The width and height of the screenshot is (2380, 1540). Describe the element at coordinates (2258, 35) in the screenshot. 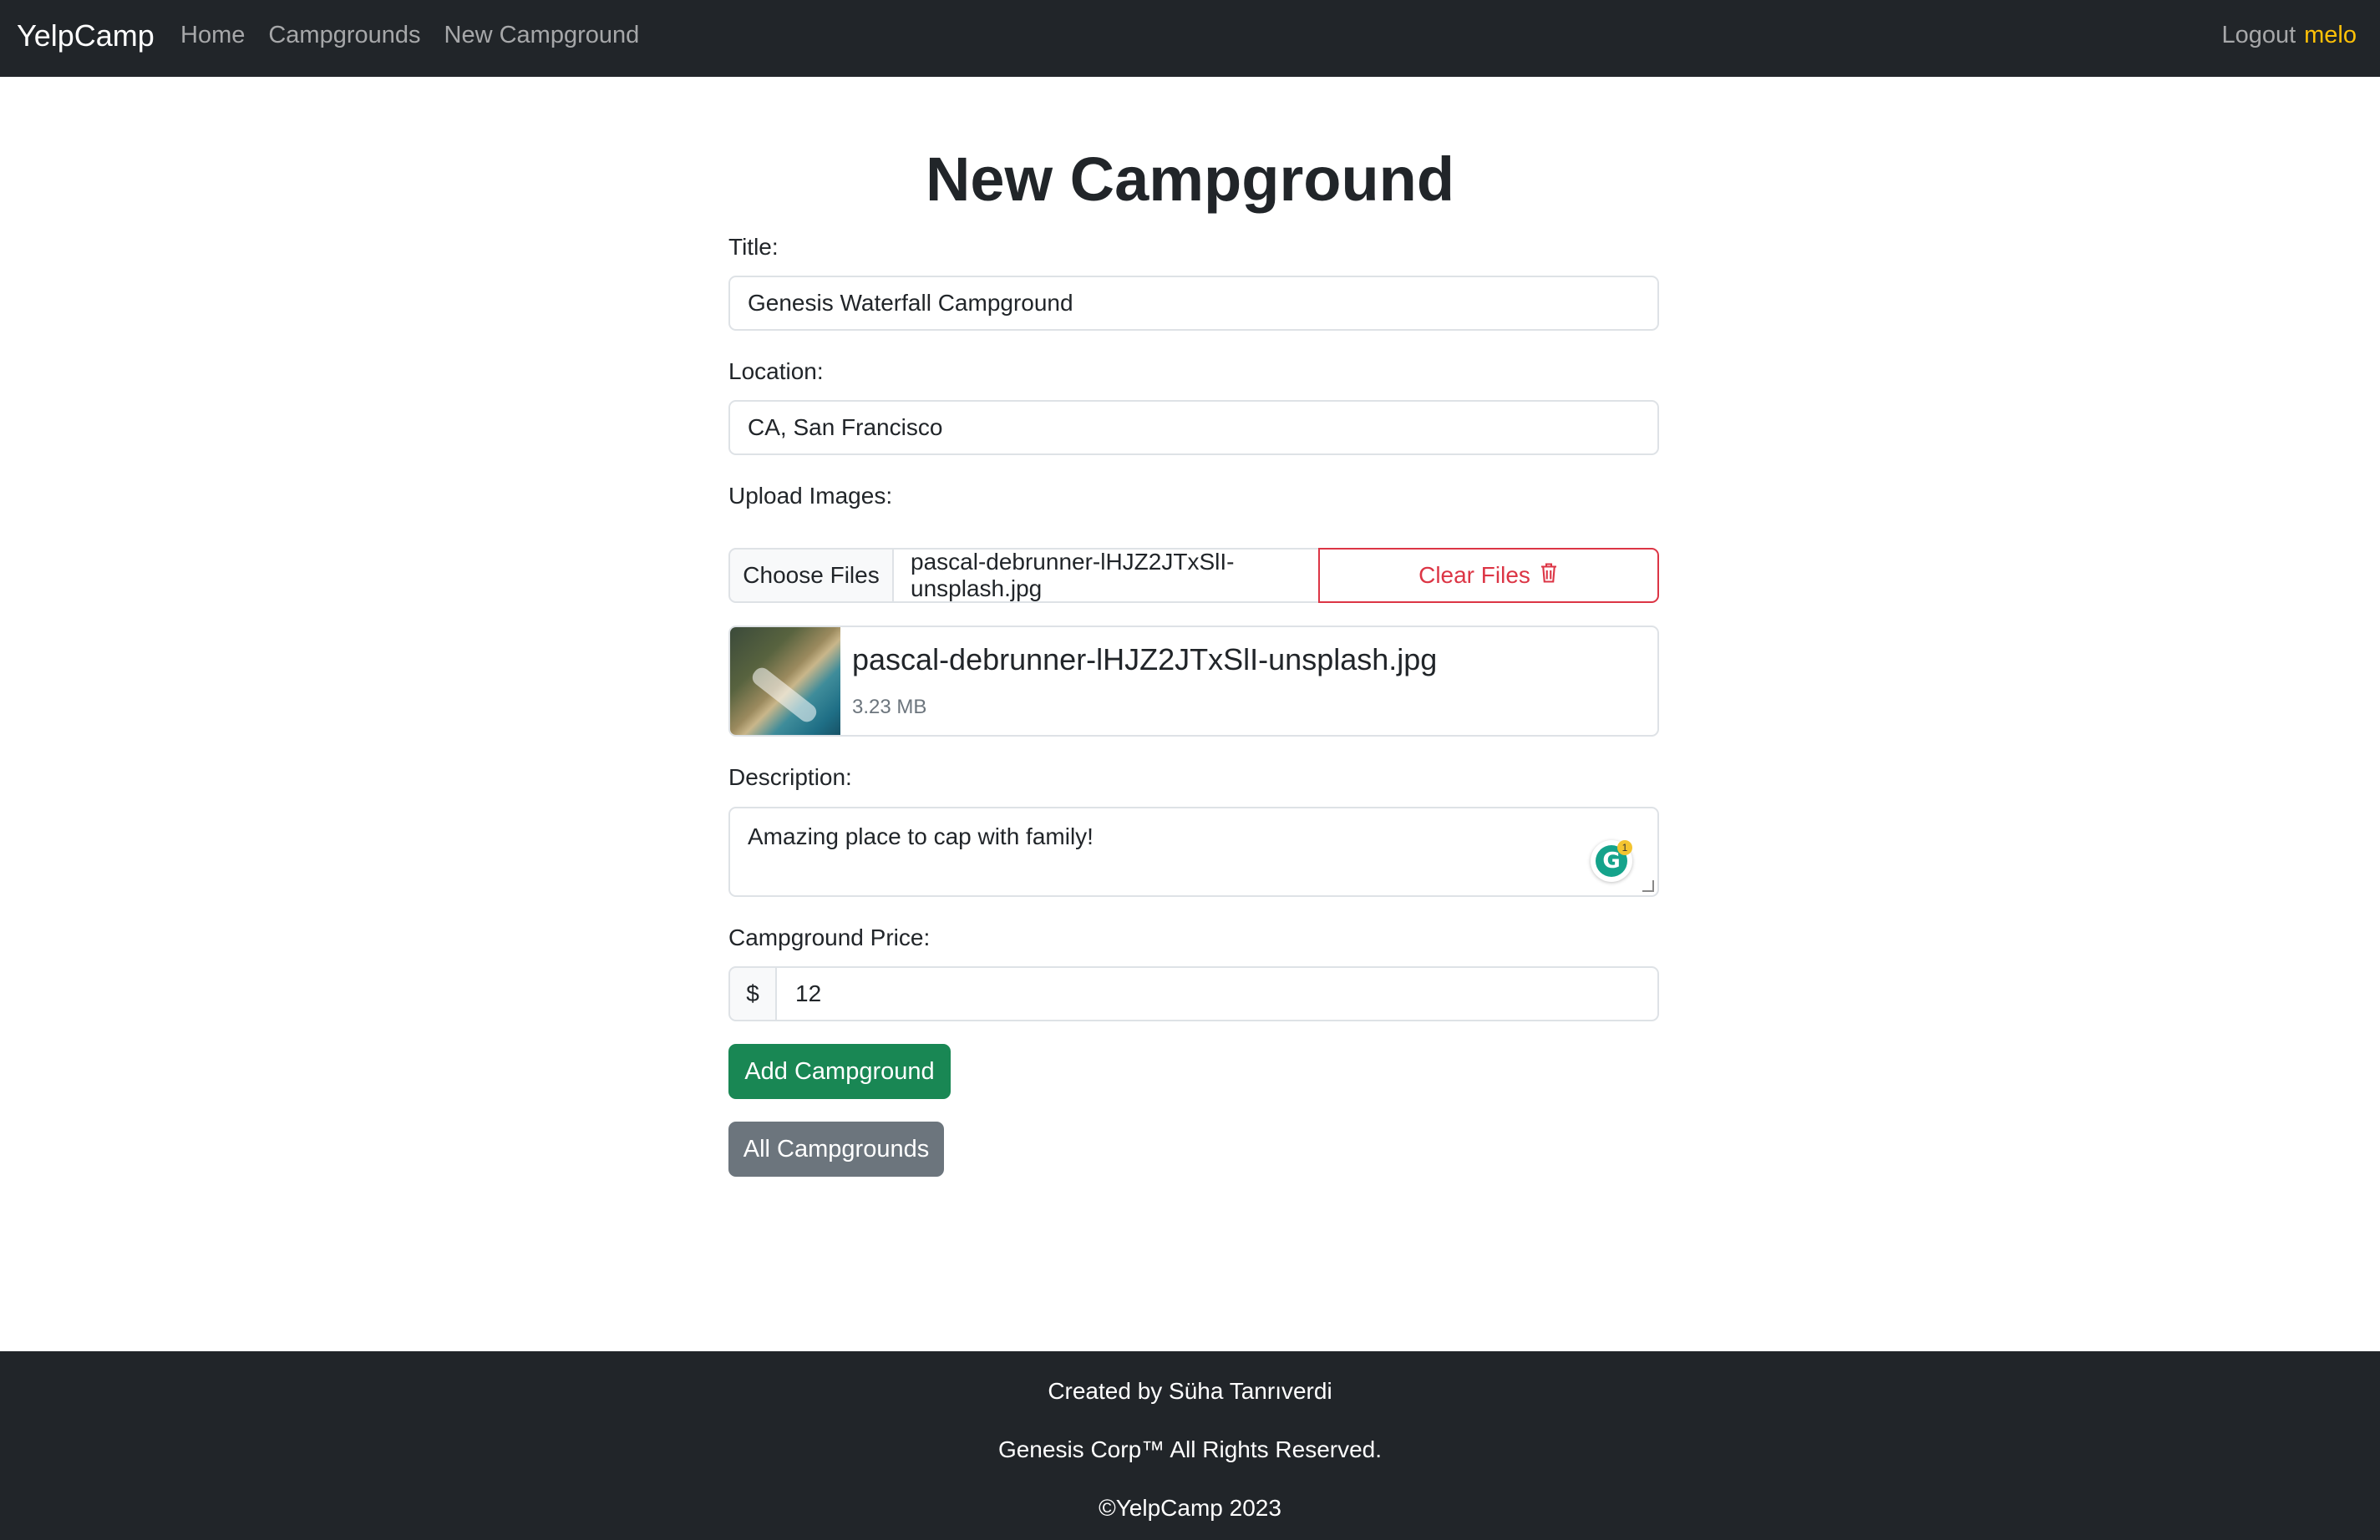

I see `logout-link: Logout` at that location.